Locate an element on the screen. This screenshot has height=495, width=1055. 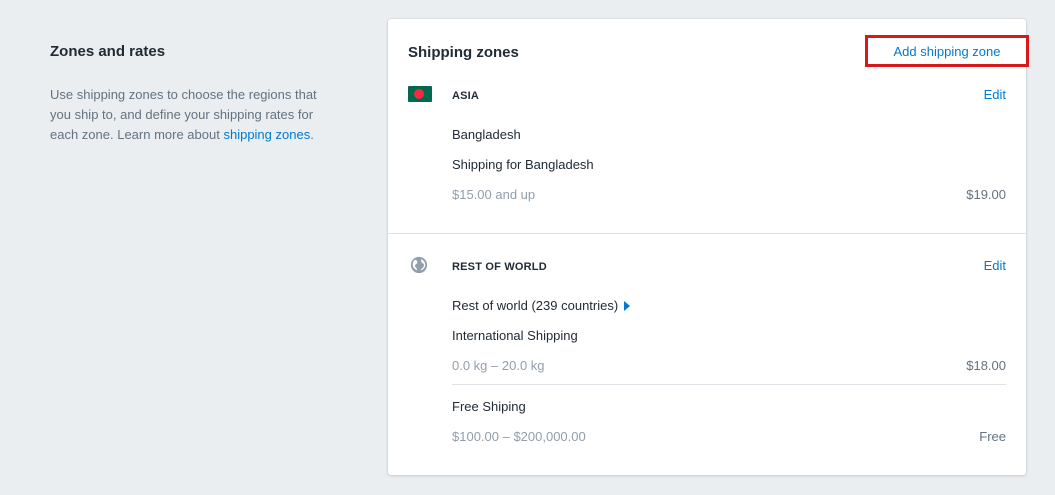
rate-name: International Shipping is located at coordinates (515, 335).